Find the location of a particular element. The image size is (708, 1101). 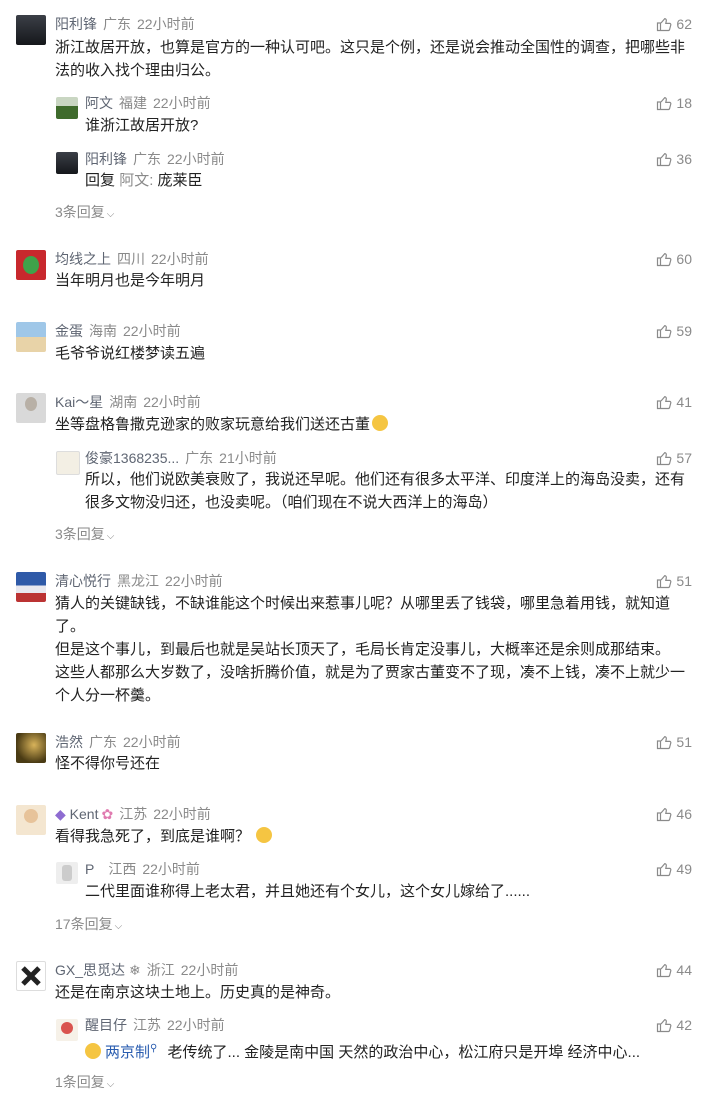

like-count: 44 is located at coordinates (684, 970).